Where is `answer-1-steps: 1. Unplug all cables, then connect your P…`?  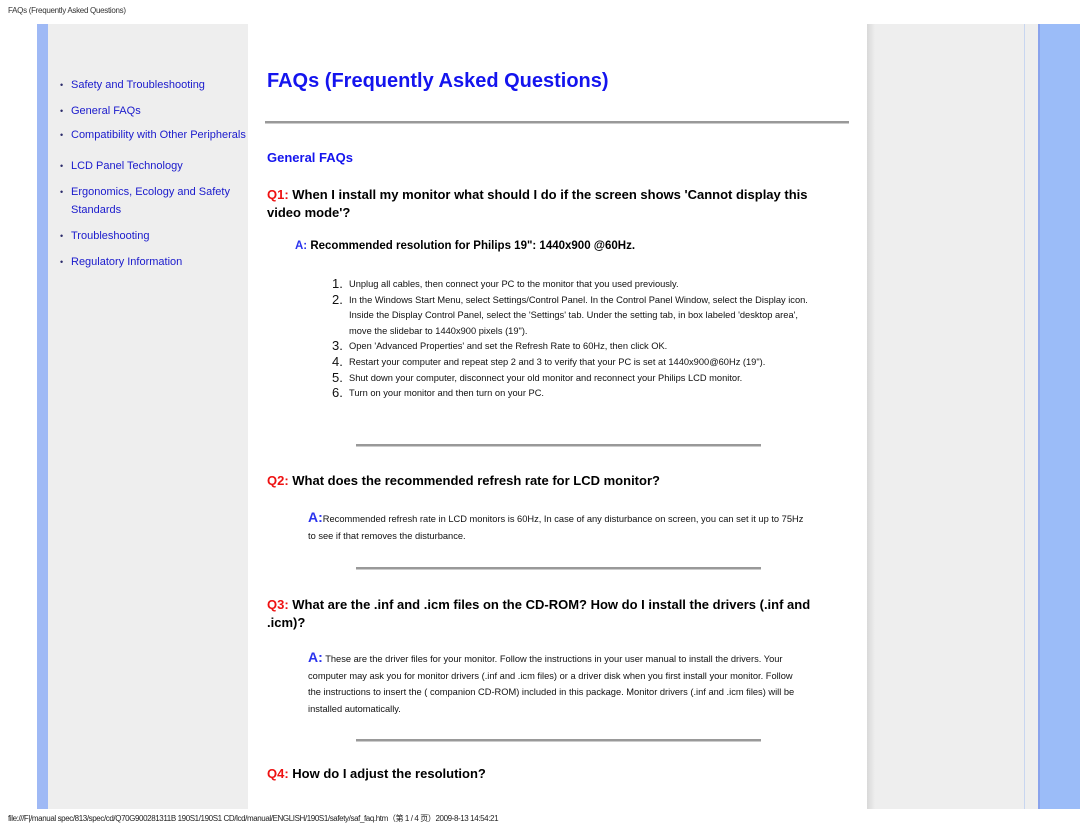 answer-1-steps: 1. Unplug all cables, then connect your P… is located at coordinates (572, 339).